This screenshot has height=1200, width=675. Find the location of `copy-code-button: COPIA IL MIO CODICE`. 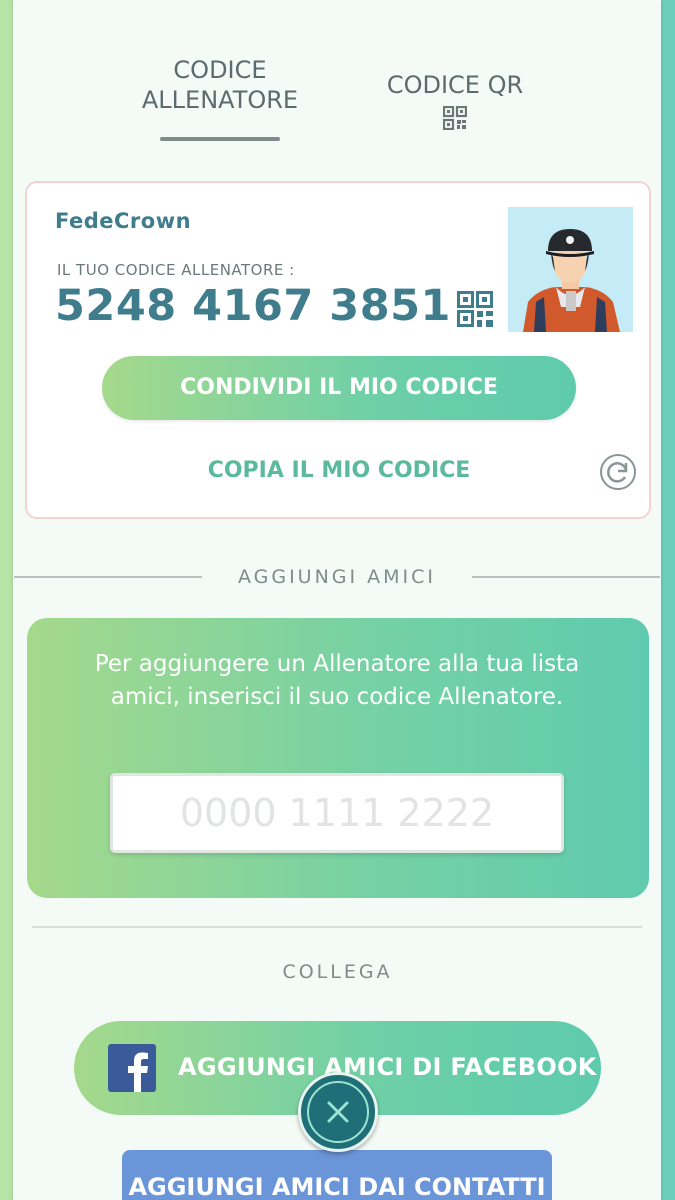

copy-code-button: COPIA IL MIO CODICE is located at coordinates (339, 470).